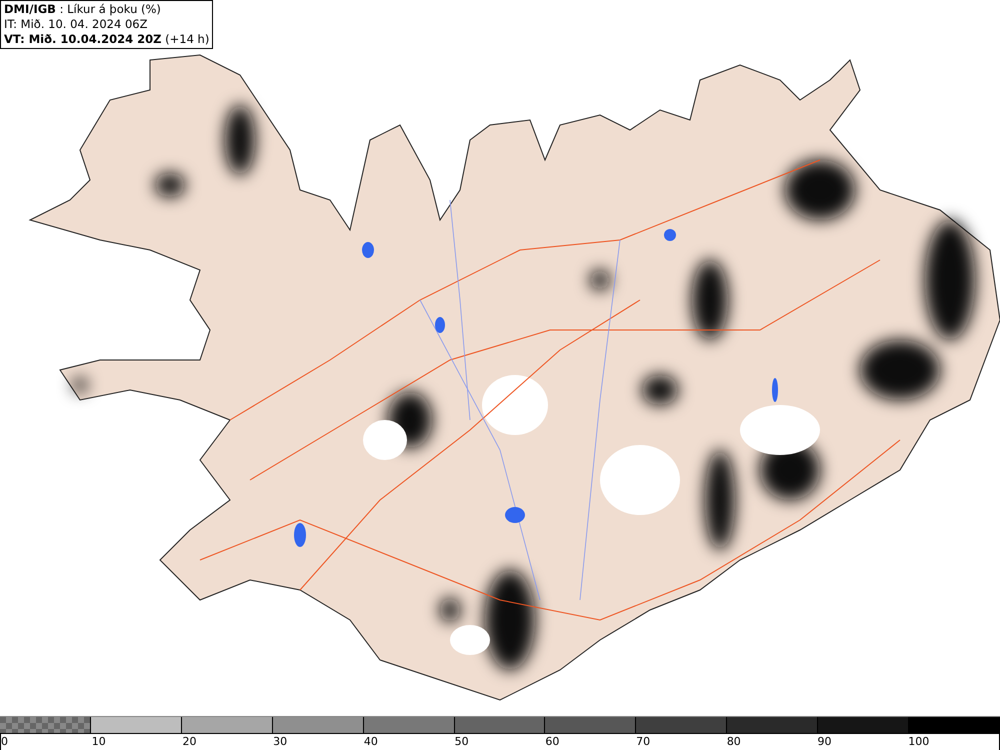 The image size is (1000, 750). What do you see at coordinates (4, 742) in the screenshot?
I see `legend-label: 0` at bounding box center [4, 742].